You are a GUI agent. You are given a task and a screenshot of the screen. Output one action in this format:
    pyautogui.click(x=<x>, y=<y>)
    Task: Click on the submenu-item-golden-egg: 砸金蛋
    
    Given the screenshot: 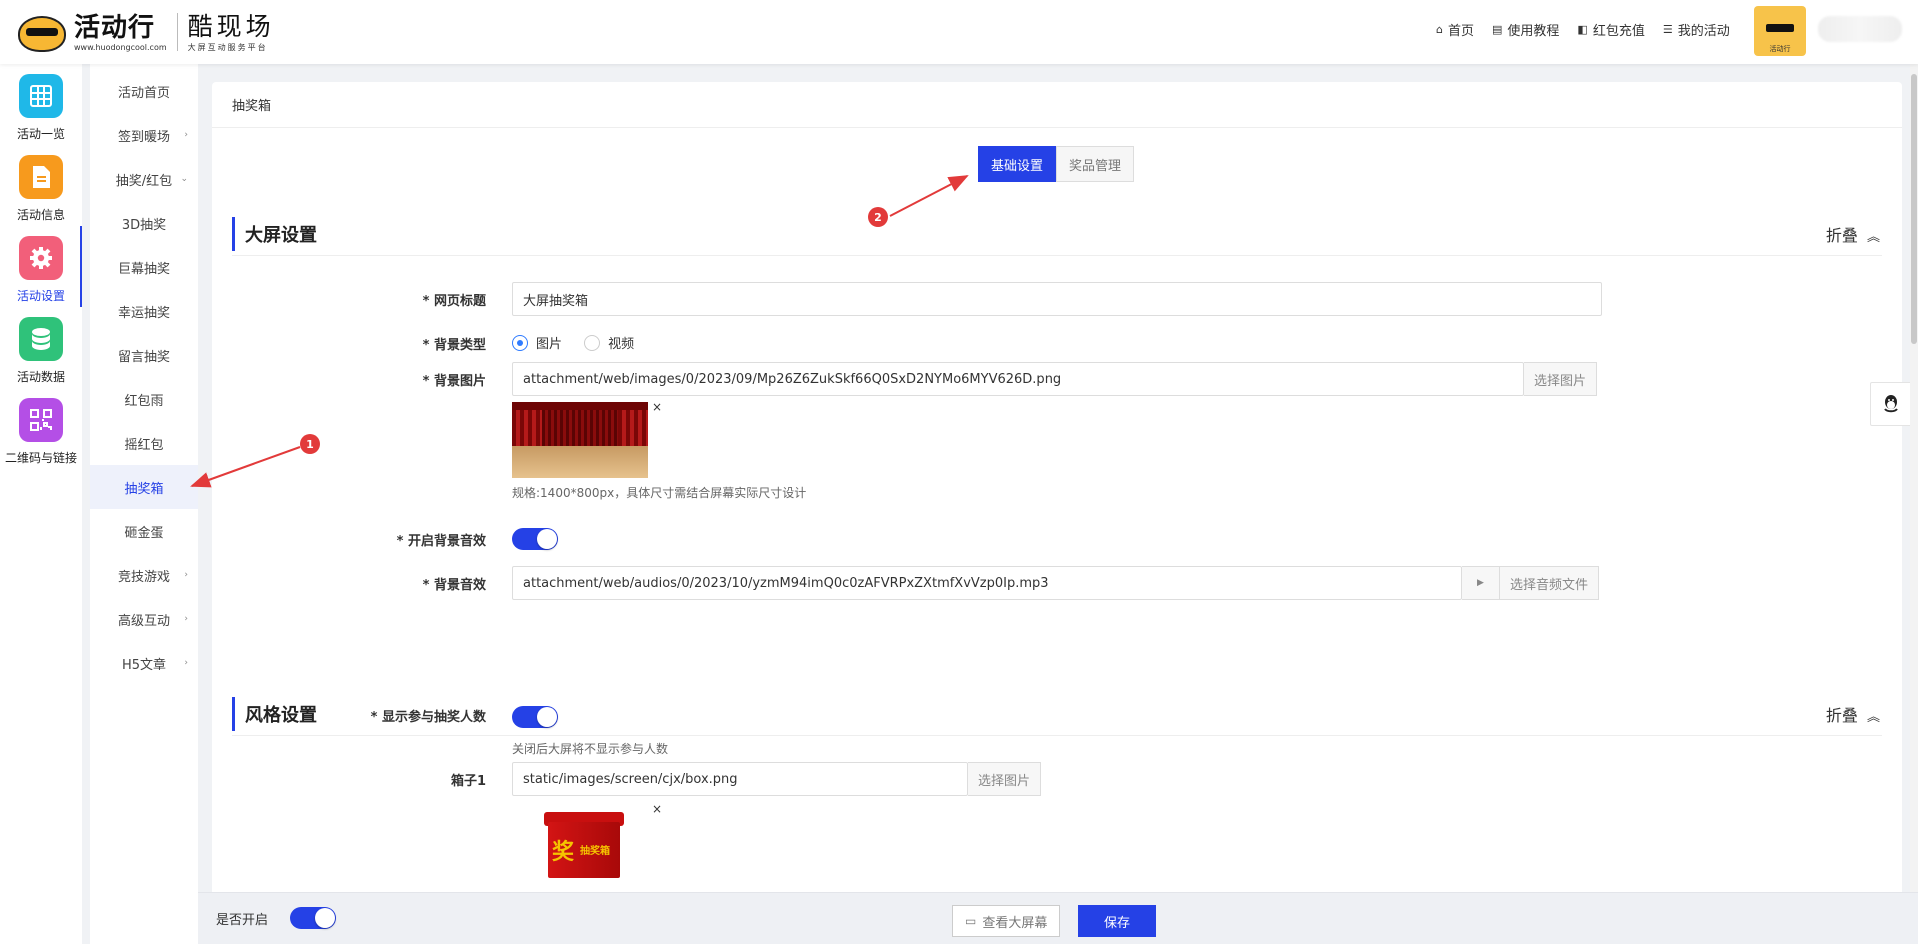 What is the action you would take?
    pyautogui.click(x=144, y=531)
    